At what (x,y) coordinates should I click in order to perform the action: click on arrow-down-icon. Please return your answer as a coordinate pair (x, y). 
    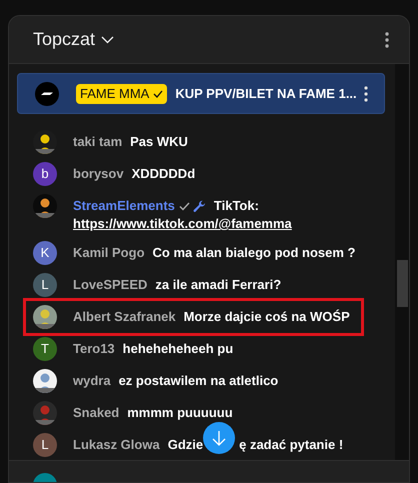
    Looking at the image, I should click on (219, 438).